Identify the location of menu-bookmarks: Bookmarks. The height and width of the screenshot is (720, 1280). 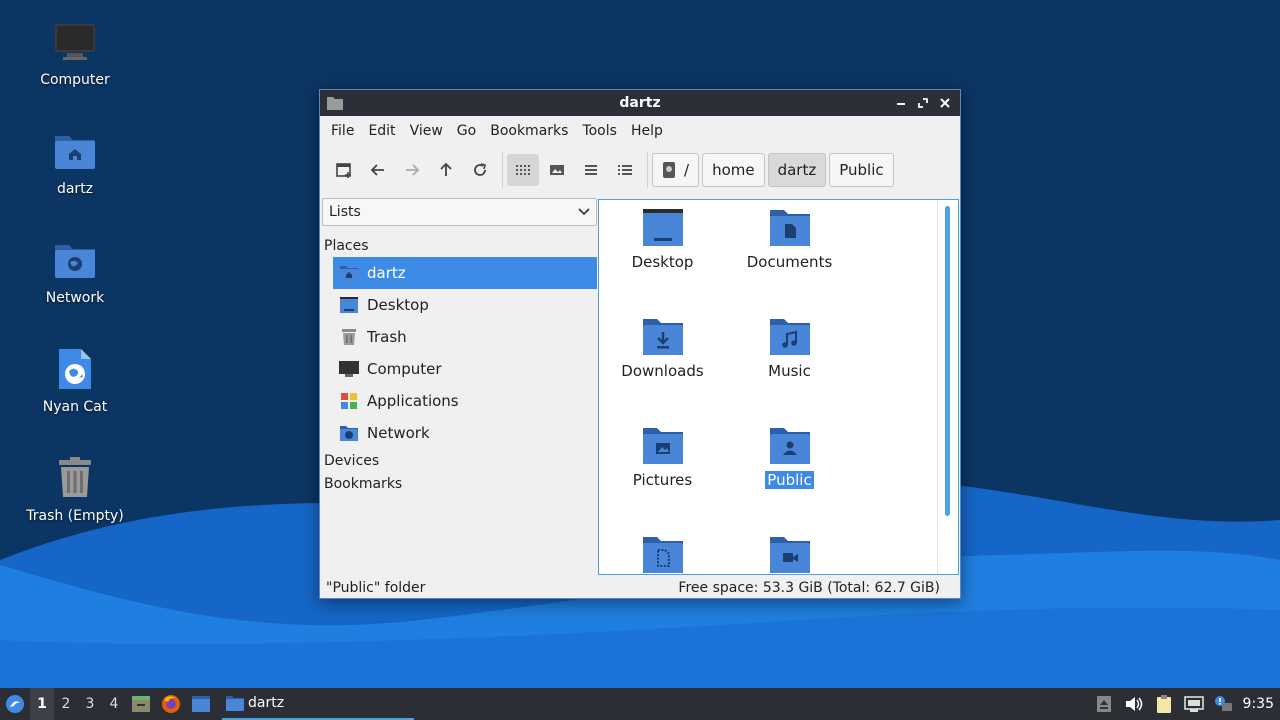
(529, 131).